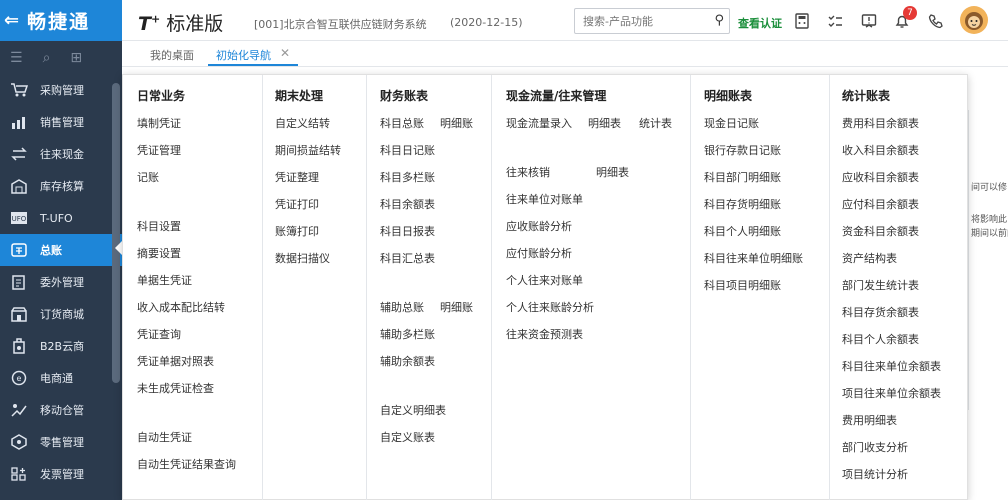  I want to click on menu-item: 费用明细表, so click(869, 420).